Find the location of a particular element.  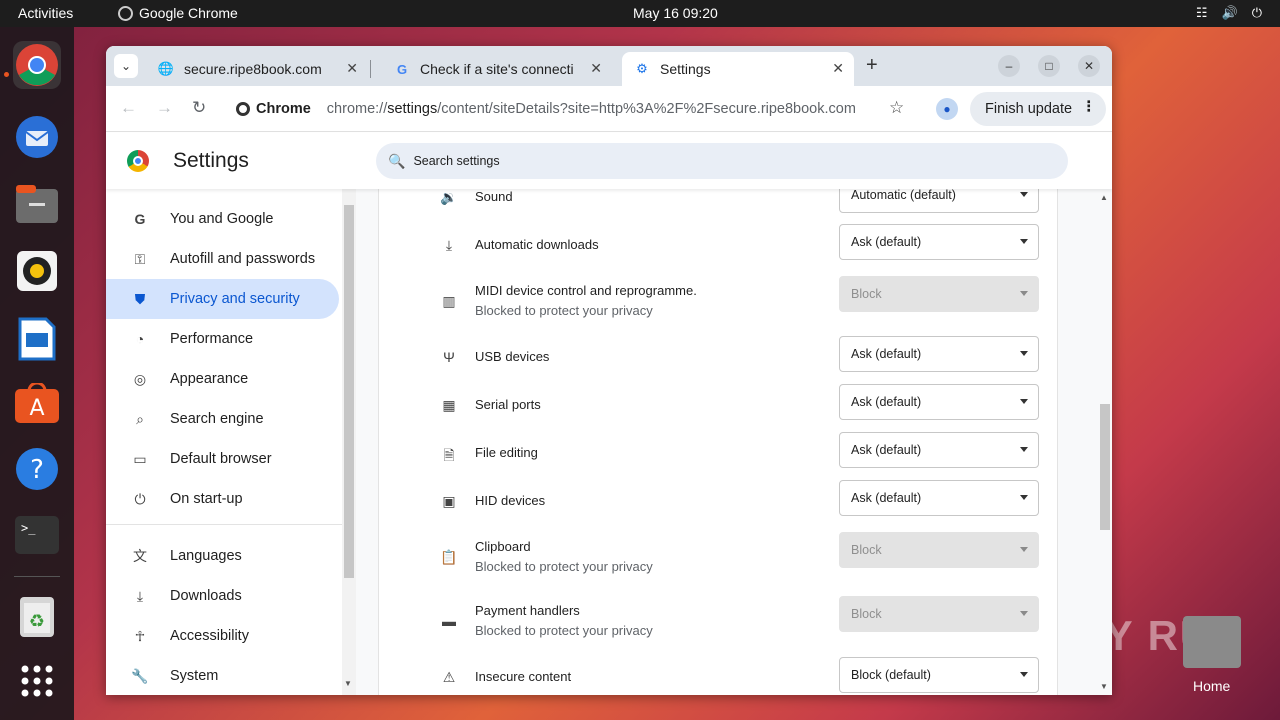

page-title: Settings is located at coordinates (211, 160).